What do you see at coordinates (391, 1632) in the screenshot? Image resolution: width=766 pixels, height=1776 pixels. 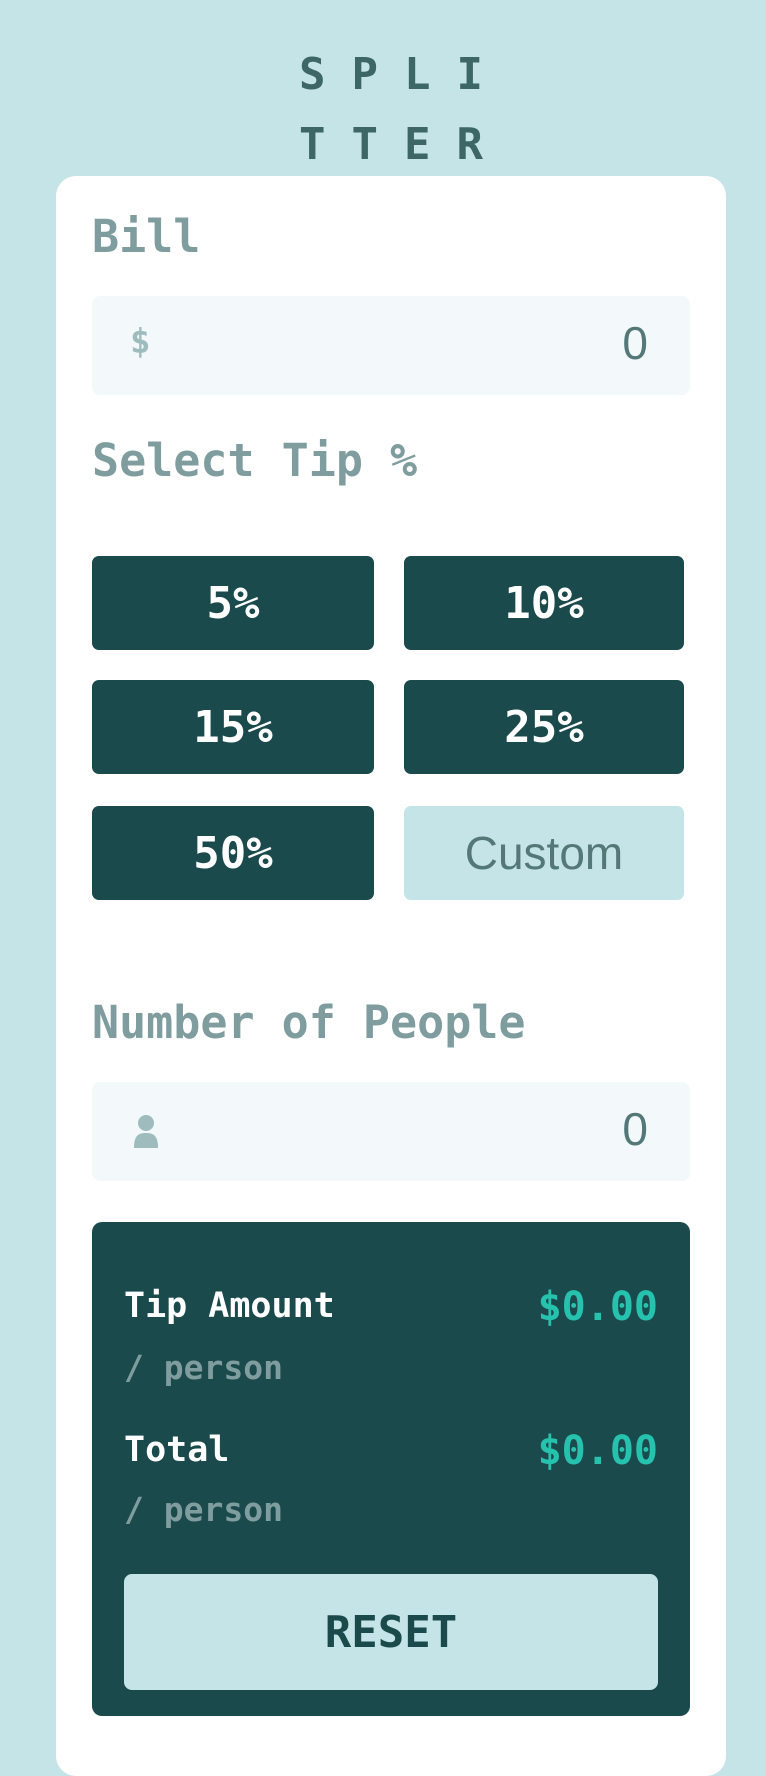 I see `reset-button: RESET` at bounding box center [391, 1632].